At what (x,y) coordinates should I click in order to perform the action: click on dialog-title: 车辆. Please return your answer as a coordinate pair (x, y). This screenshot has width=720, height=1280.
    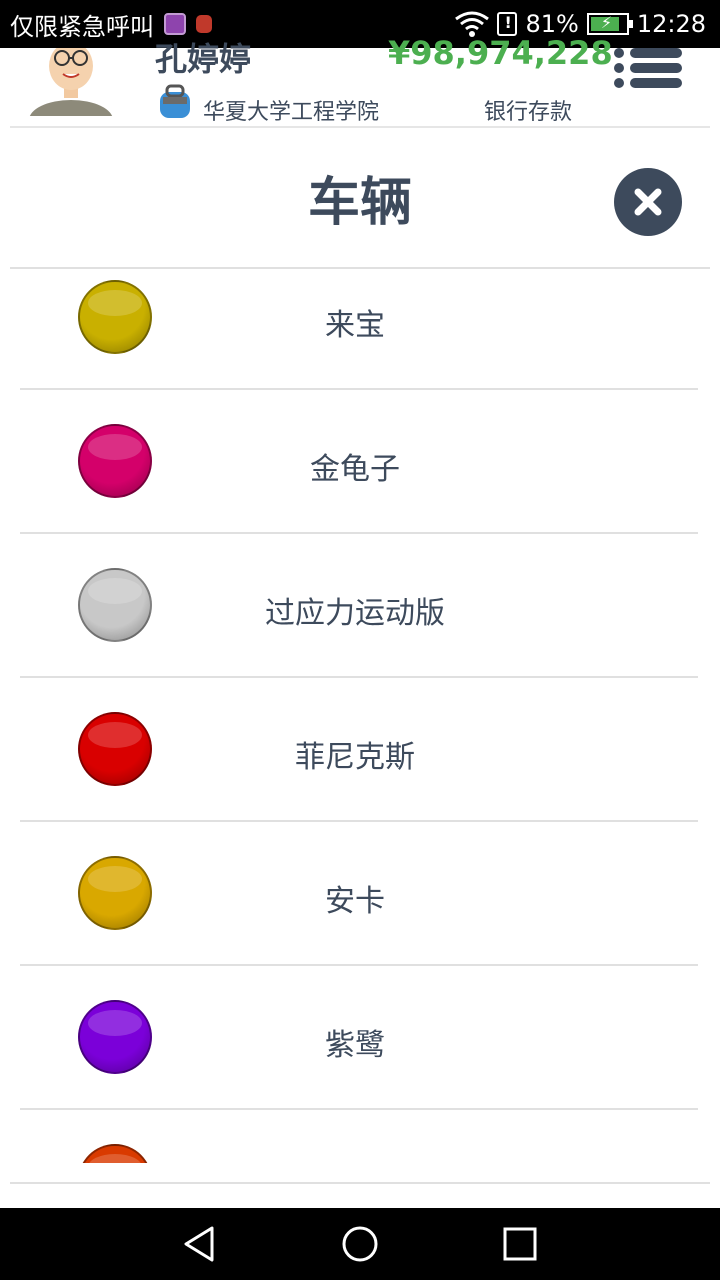
    Looking at the image, I should click on (359, 203).